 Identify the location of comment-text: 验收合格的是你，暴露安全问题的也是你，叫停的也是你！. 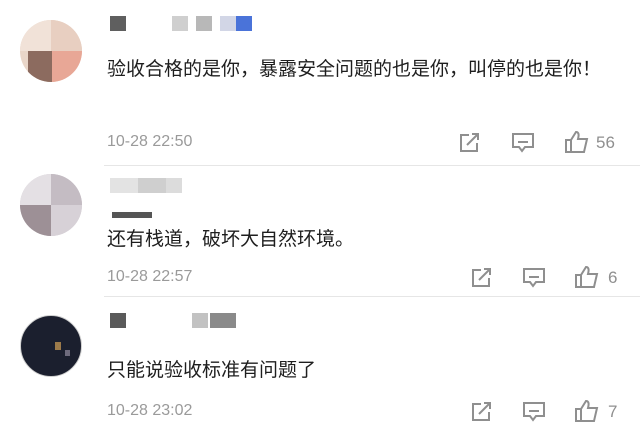
(354, 69).